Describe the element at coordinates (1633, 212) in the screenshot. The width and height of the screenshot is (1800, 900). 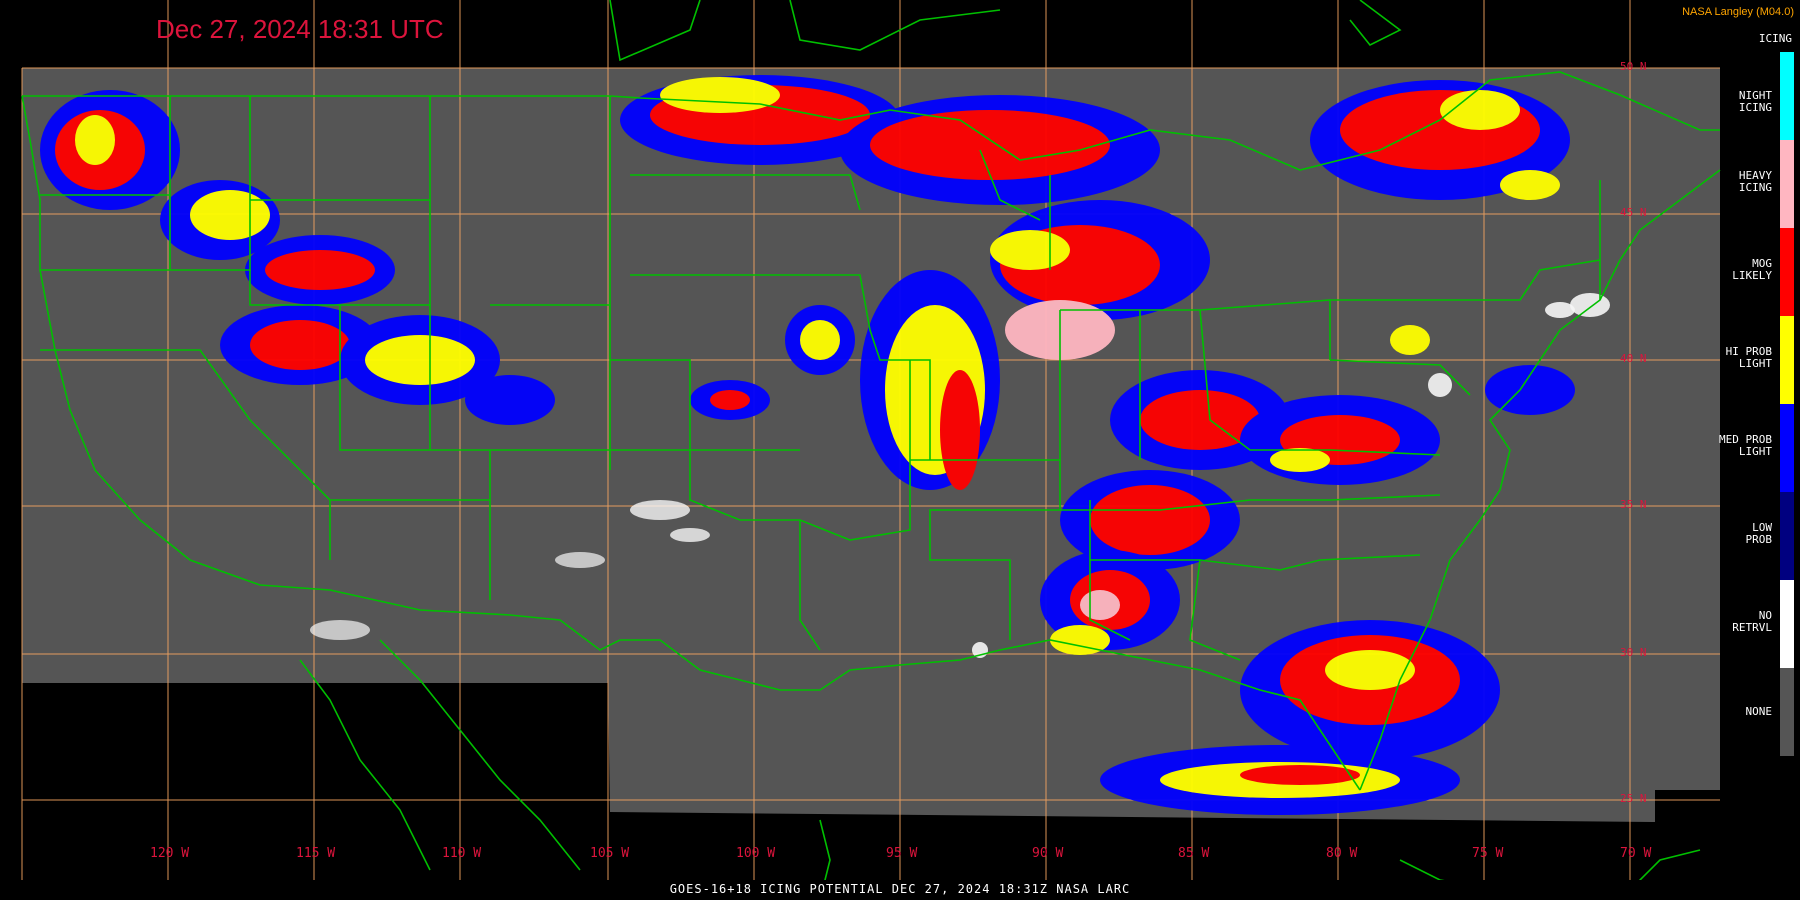
I see `lat-label-45n: 45 N` at that location.